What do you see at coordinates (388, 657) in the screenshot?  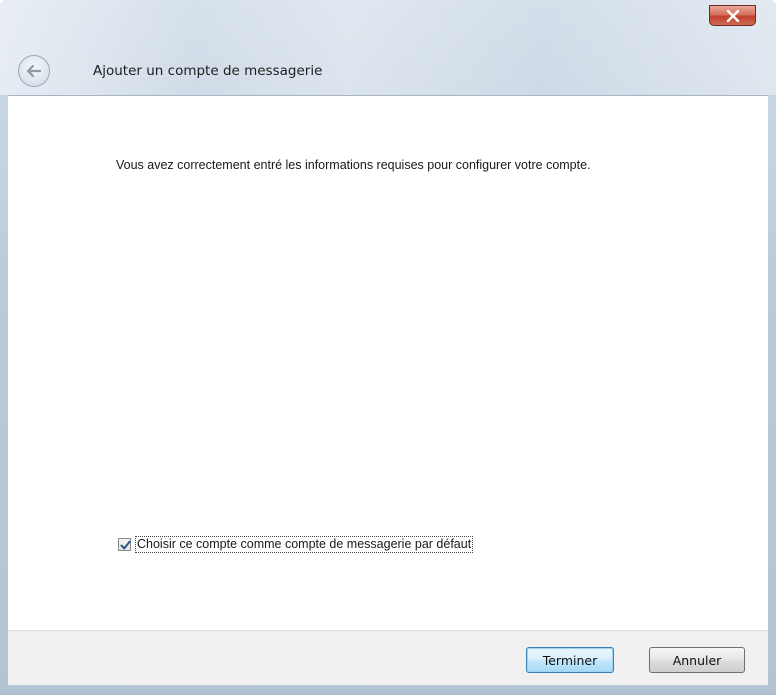 I see `wizard-footer: Terminer Annuler` at bounding box center [388, 657].